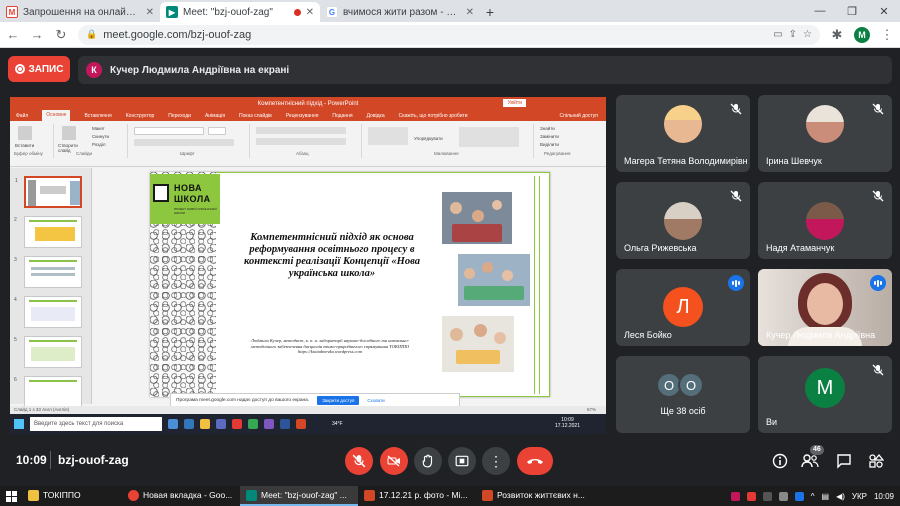  I want to click on menu-icon: ⋮, so click(887, 35).